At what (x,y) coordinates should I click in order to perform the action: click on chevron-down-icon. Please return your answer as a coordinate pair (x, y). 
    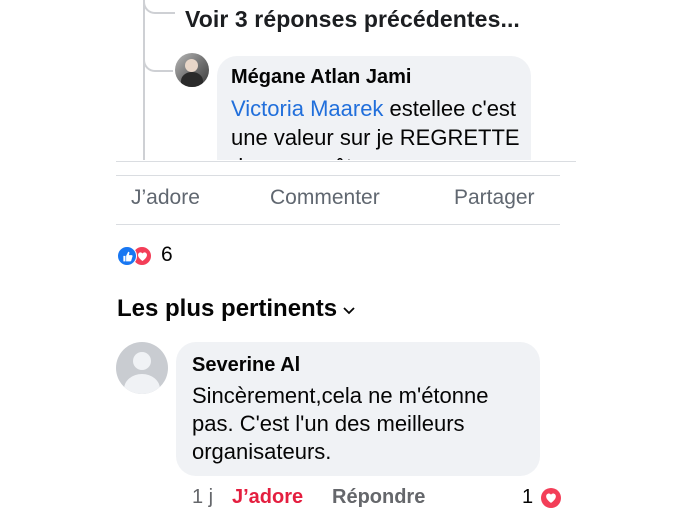
    Looking at the image, I should click on (349, 310).